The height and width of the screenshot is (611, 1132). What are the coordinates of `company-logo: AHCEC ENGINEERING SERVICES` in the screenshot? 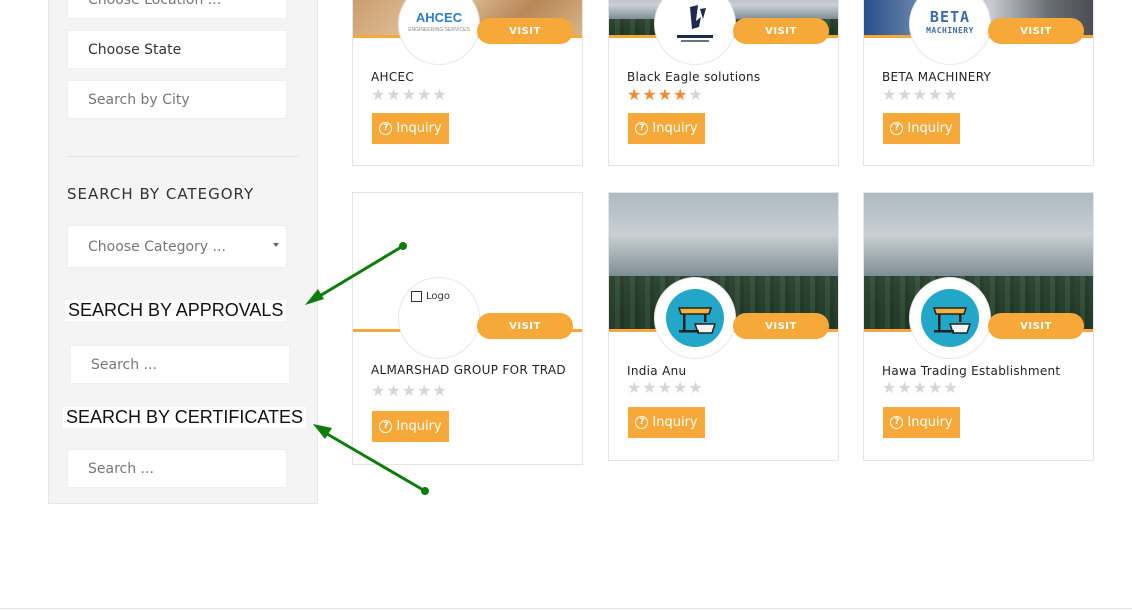 It's located at (439, 32).